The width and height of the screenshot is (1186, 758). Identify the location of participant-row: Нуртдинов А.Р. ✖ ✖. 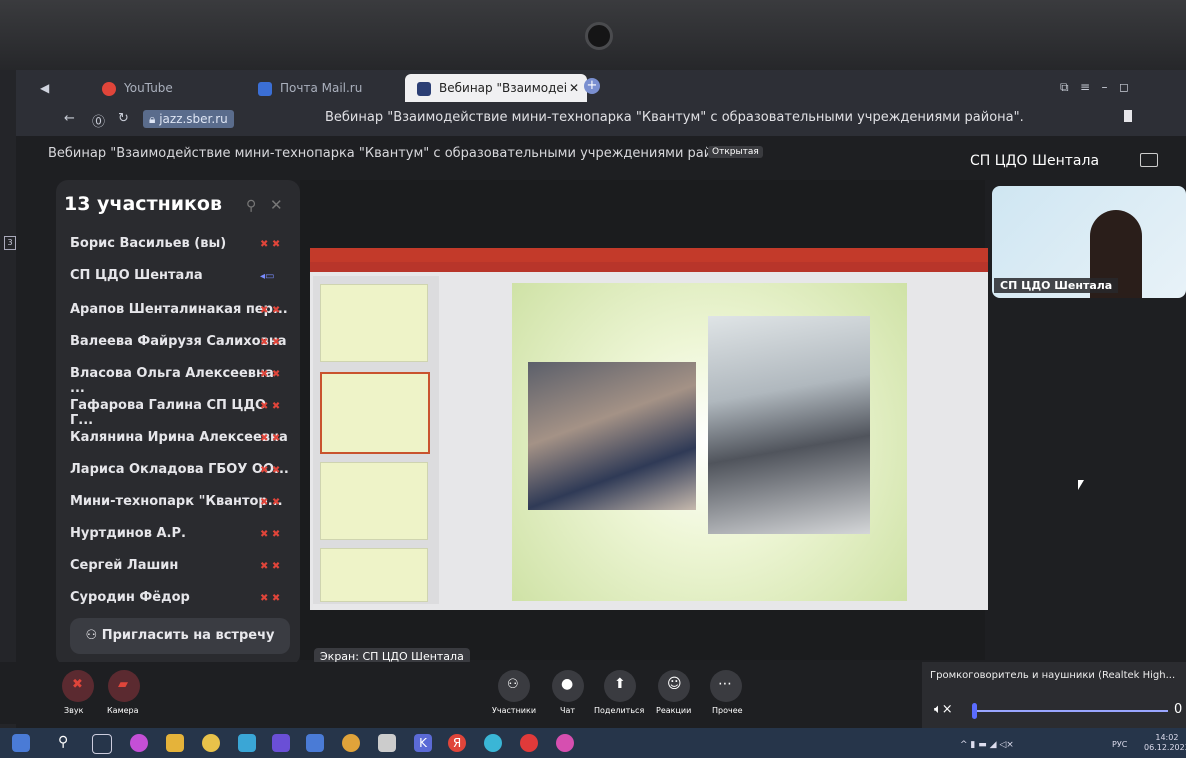
(180, 537).